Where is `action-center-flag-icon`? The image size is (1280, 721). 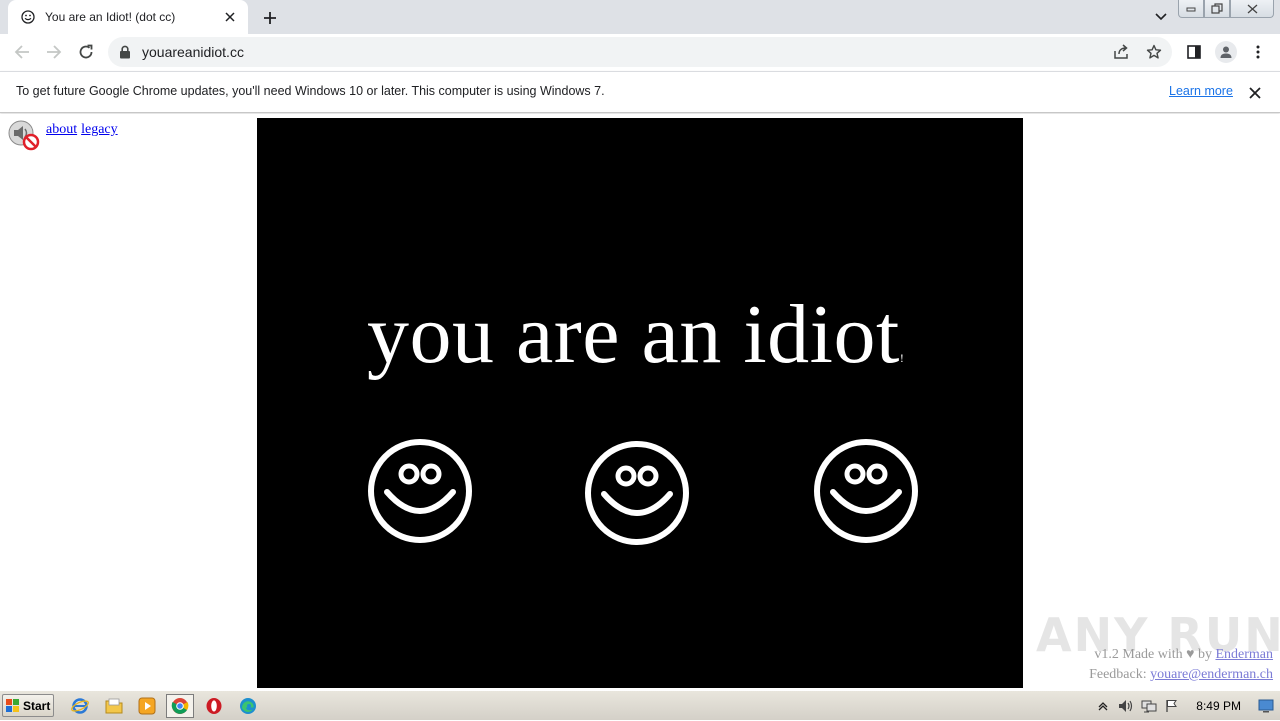
action-center-flag-icon is located at coordinates (1172, 706).